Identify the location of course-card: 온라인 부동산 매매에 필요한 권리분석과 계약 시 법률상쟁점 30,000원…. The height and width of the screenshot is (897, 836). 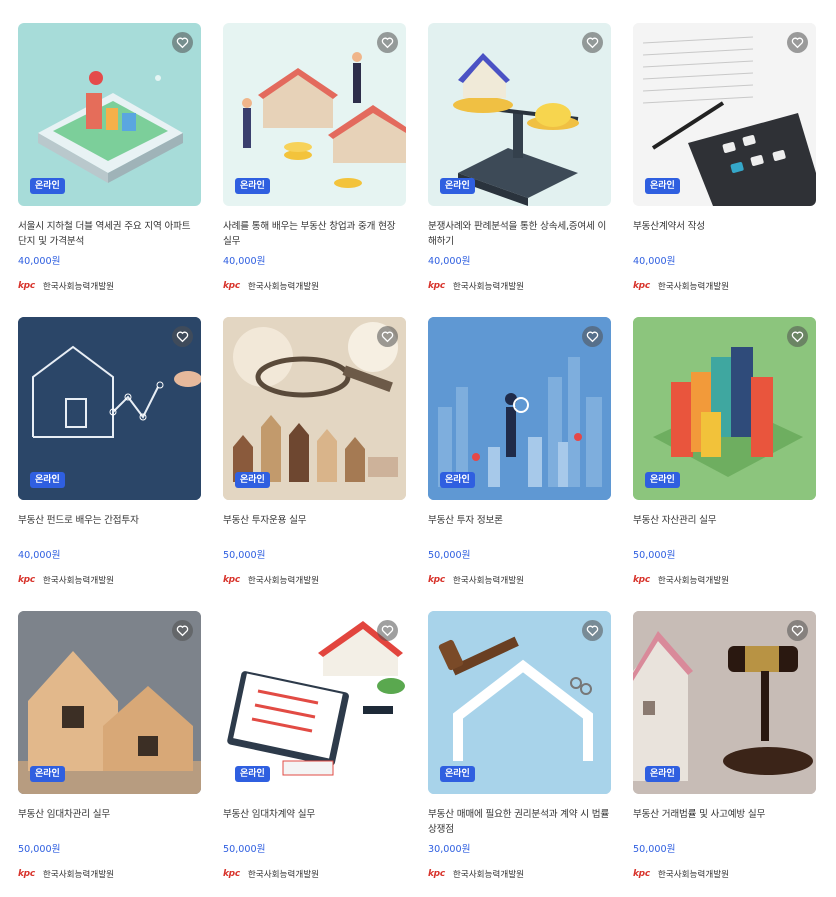
(519, 745).